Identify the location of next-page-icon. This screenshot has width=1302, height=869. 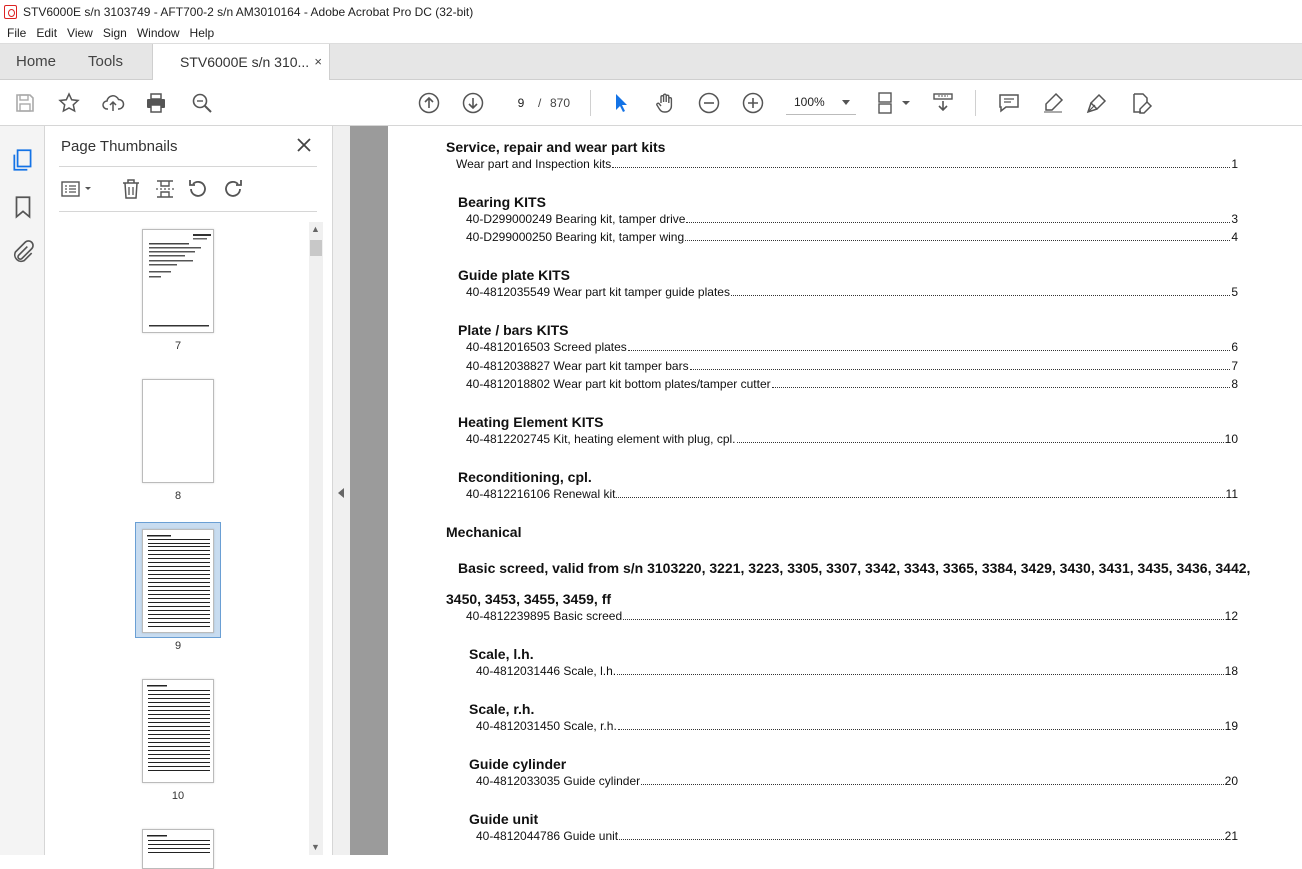
(473, 103).